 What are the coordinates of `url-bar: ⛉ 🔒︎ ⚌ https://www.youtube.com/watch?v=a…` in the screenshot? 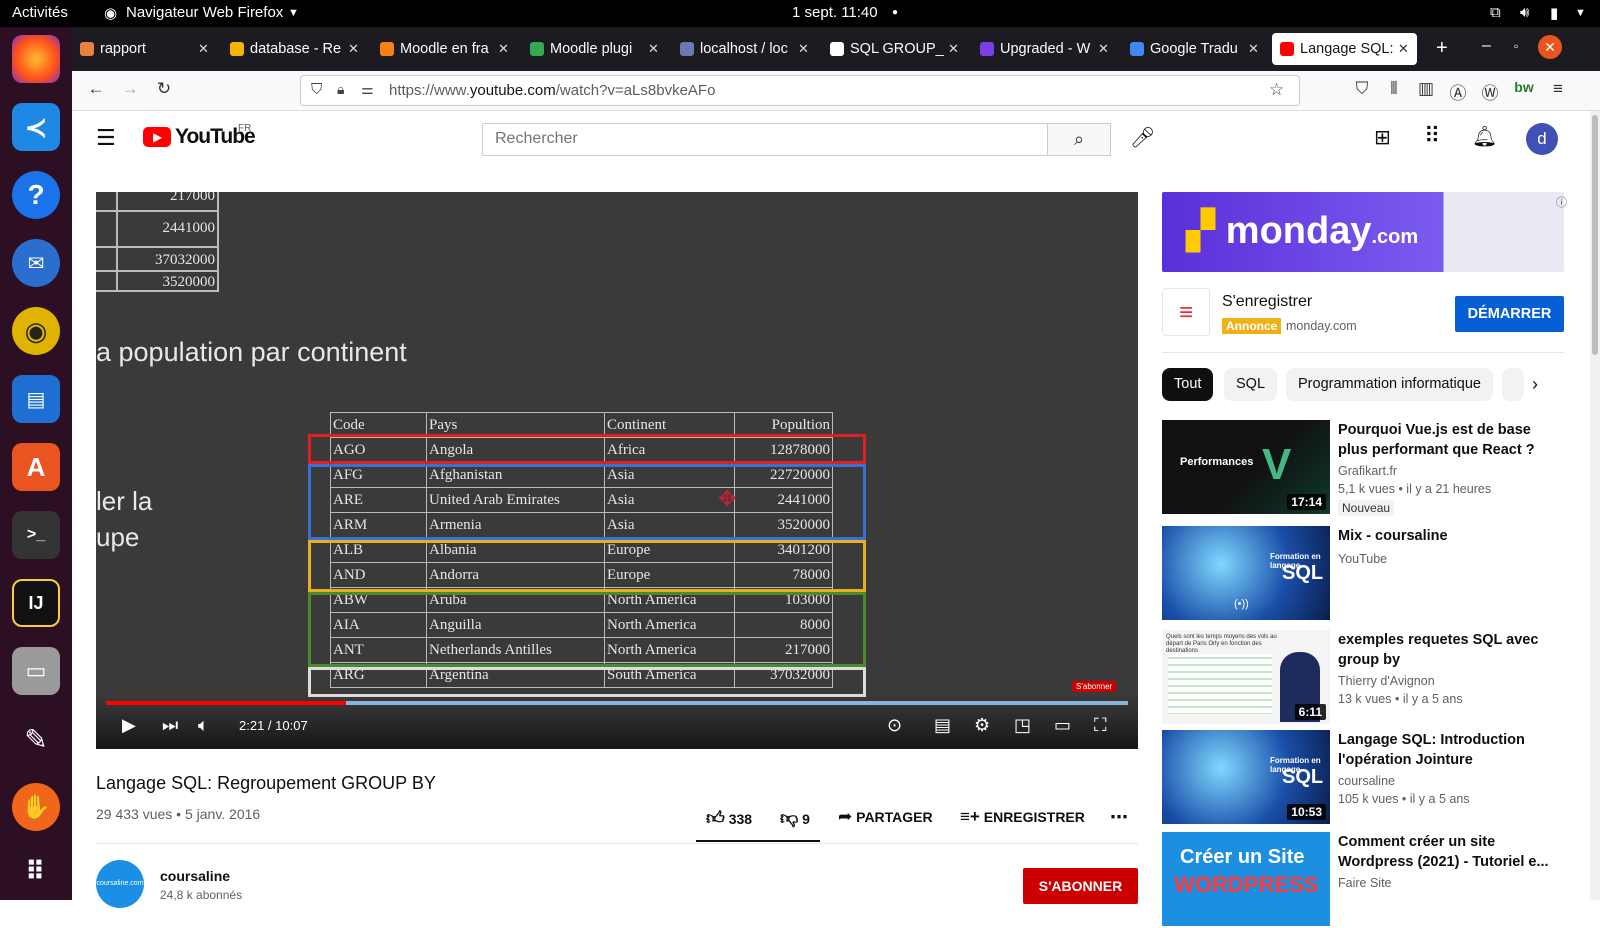 It's located at (800, 90).